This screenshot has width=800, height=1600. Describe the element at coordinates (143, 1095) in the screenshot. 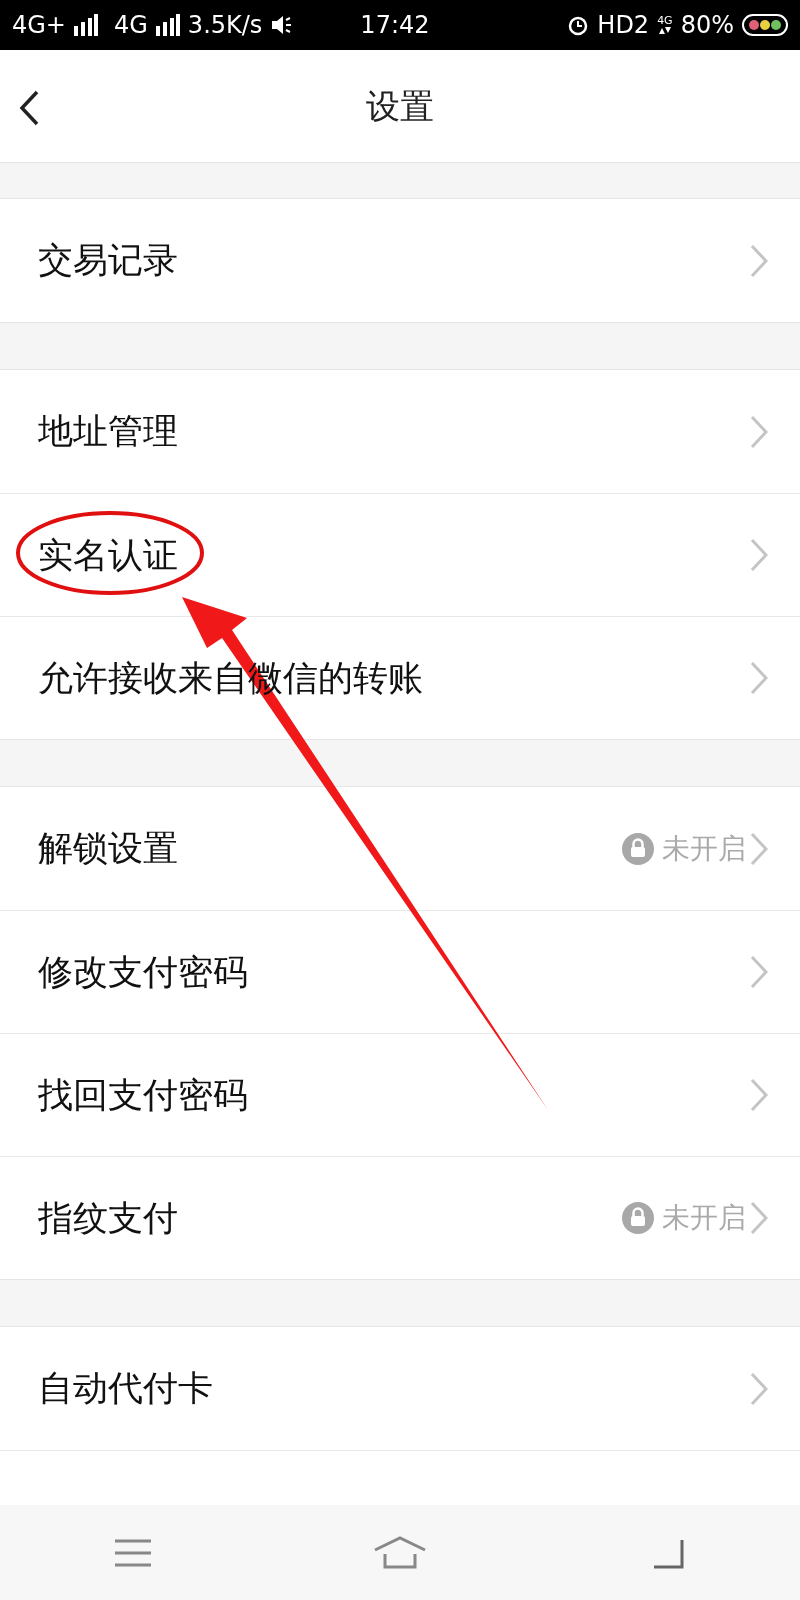

I see `row-label: 找回支付密码` at that location.